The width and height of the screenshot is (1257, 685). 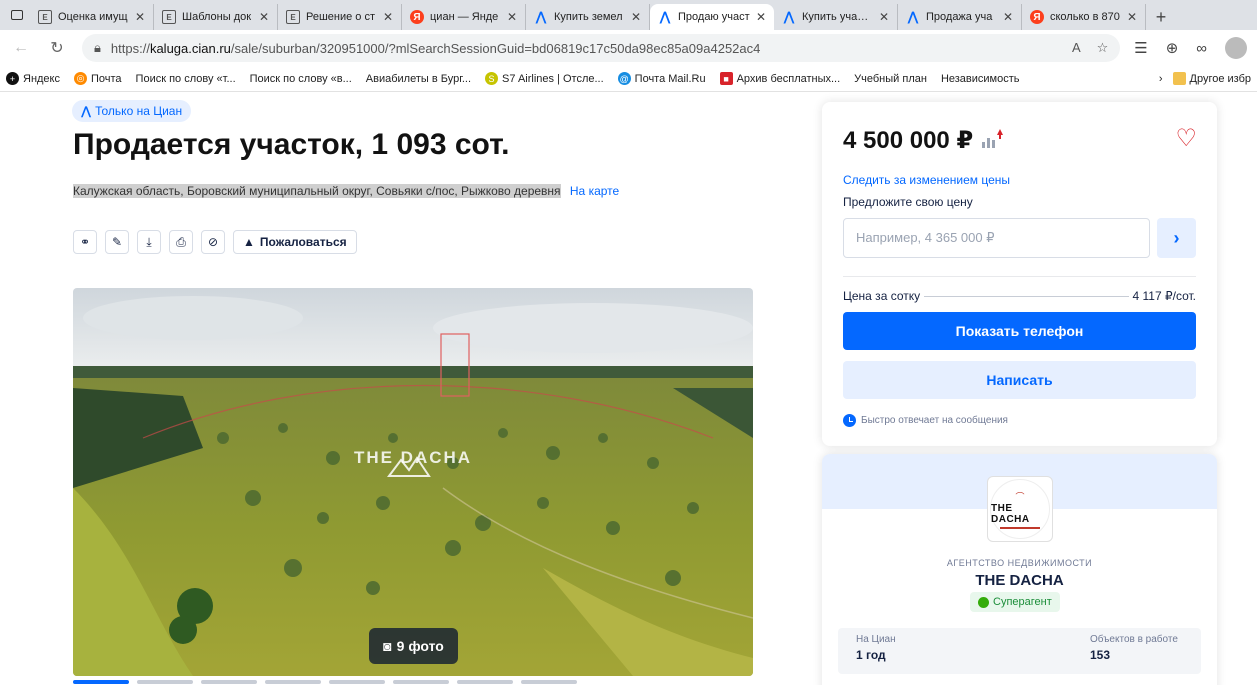 What do you see at coordinates (849, 420) in the screenshot?
I see `clock-icon` at bounding box center [849, 420].